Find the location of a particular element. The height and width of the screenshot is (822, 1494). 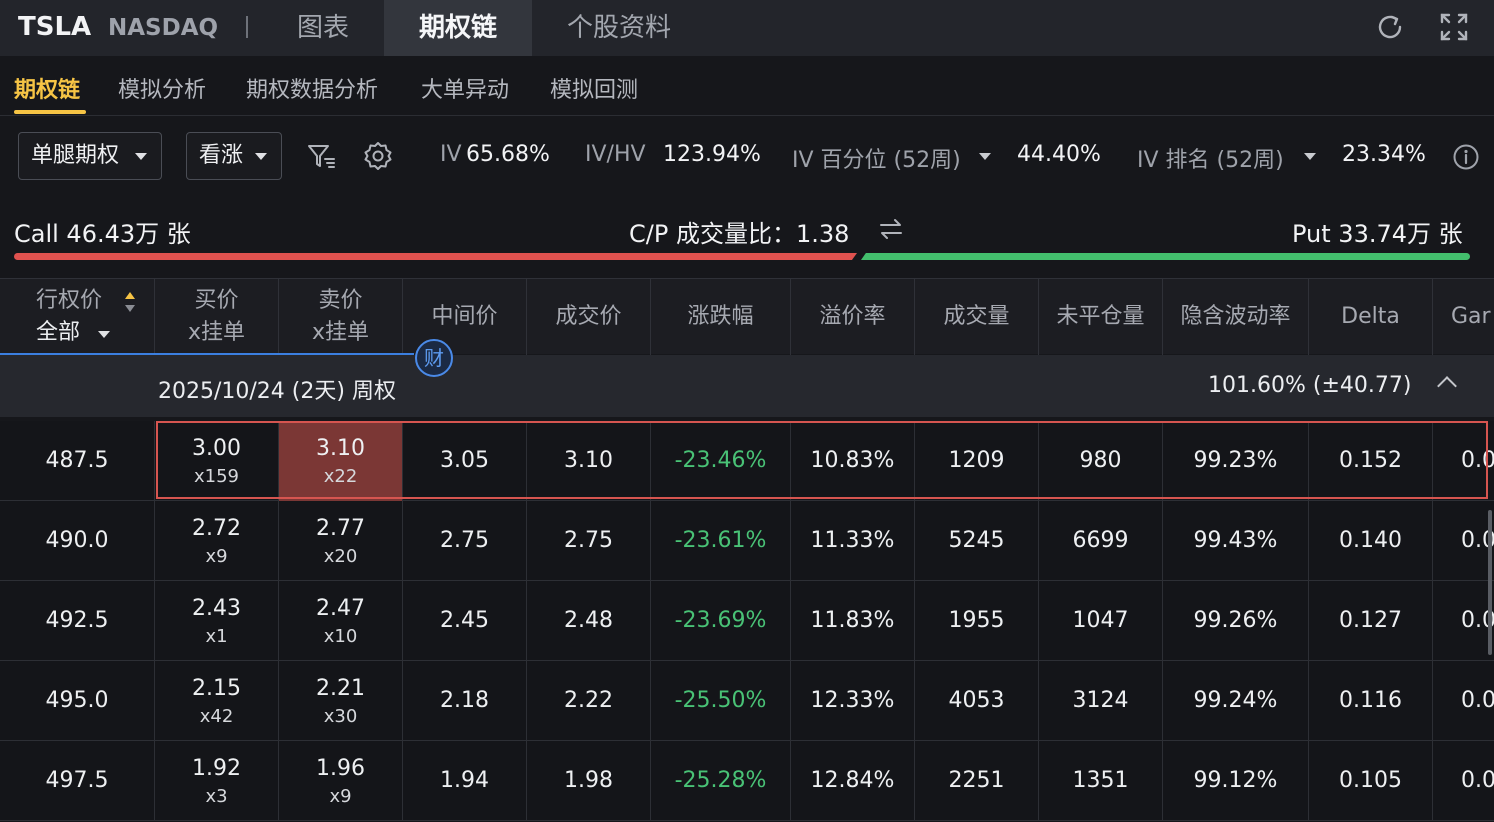

bid-cell: 1.92 x3 is located at coordinates (216, 781).